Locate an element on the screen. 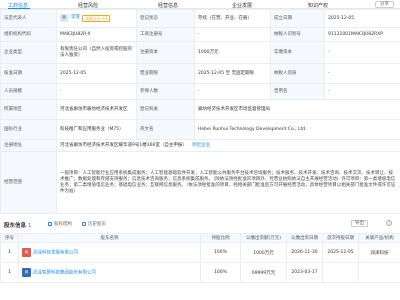 The height and width of the screenshot is (300, 400). legal-rep-cell: 李雪 关联企业 44 is located at coordinates (96, 18).